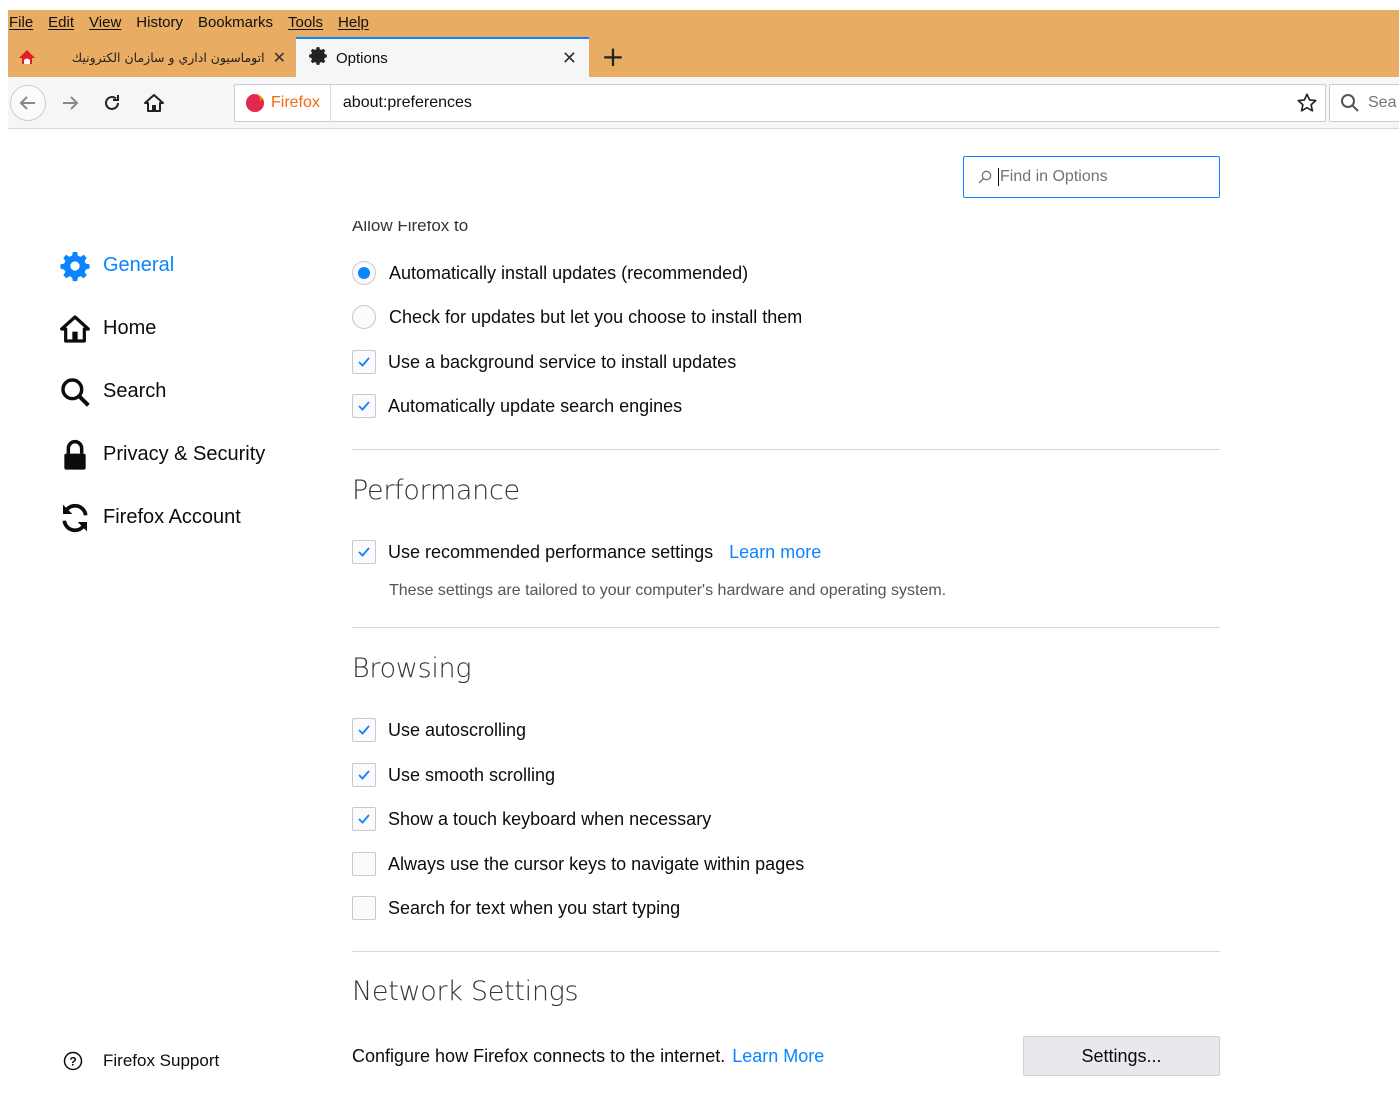 The width and height of the screenshot is (1399, 1094). Describe the element at coordinates (613, 56) in the screenshot. I see `new-tab-button: +` at that location.